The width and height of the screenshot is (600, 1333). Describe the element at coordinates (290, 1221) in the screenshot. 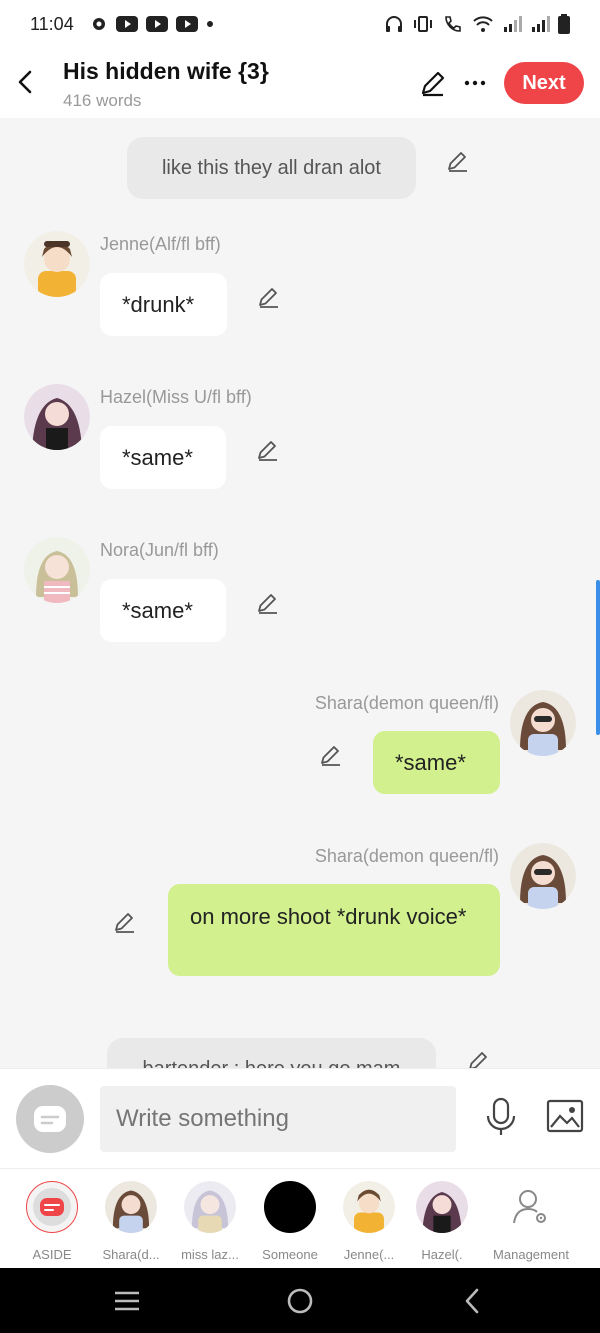

I see `character-someone: Someone` at that location.